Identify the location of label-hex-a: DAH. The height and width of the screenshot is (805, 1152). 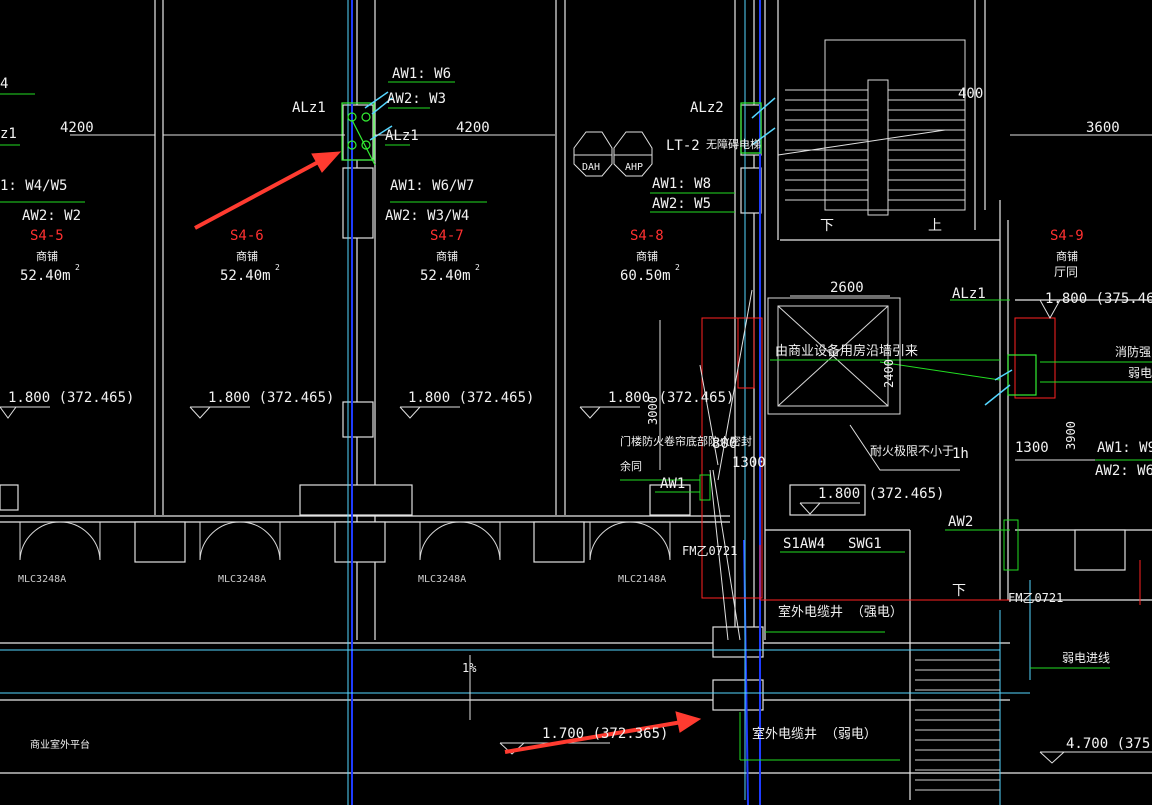
(591, 167).